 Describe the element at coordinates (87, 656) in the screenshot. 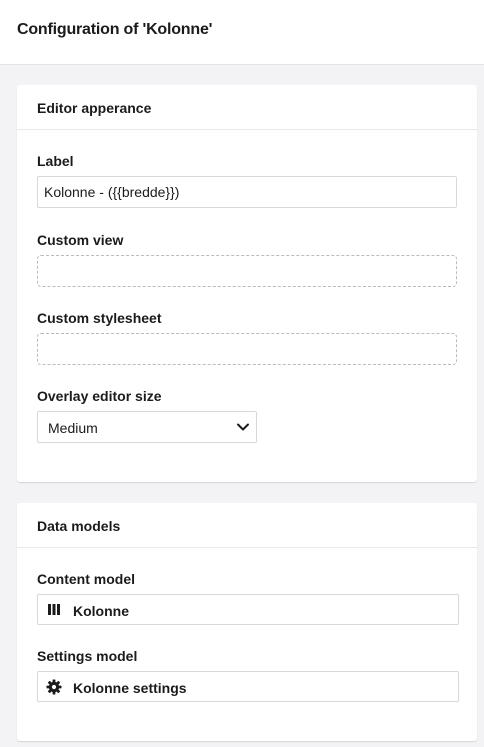

I see `settings-model-label: Settings model` at that location.